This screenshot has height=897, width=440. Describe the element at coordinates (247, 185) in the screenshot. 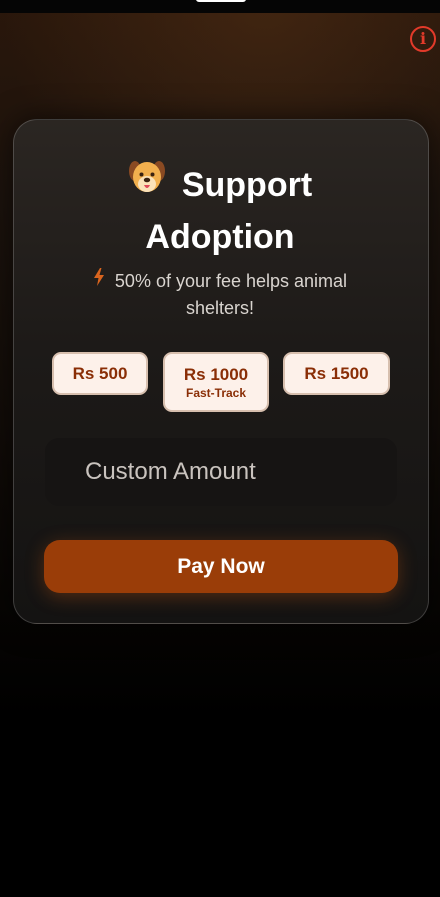

I see `title-line1: Support` at that location.